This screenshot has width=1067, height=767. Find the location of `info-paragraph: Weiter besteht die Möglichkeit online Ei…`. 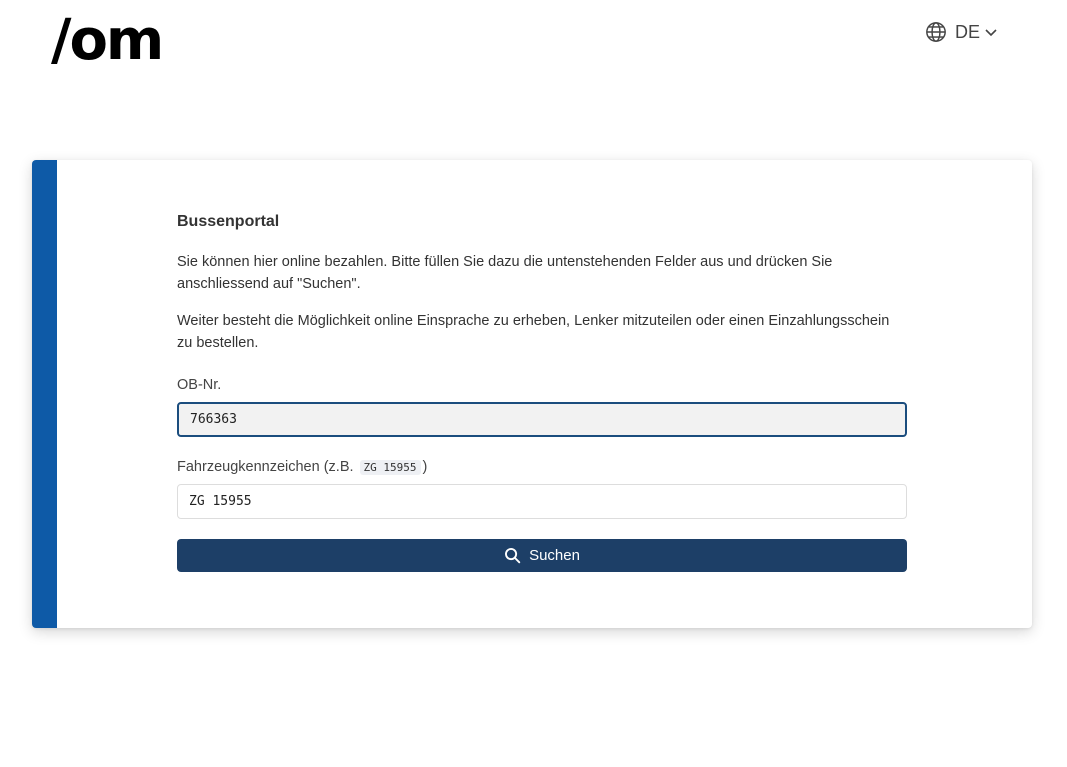

info-paragraph: Weiter besteht die Möglichkeit online Ei… is located at coordinates (533, 332).